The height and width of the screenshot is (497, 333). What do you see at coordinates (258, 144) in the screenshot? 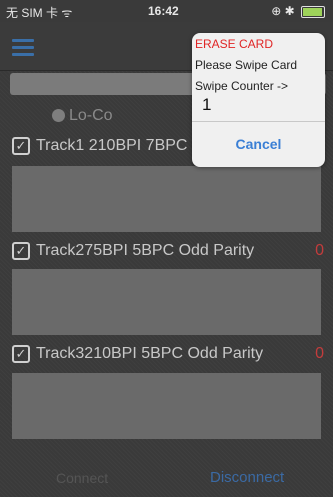
I see `cancel-button: Cancel` at bounding box center [258, 144].